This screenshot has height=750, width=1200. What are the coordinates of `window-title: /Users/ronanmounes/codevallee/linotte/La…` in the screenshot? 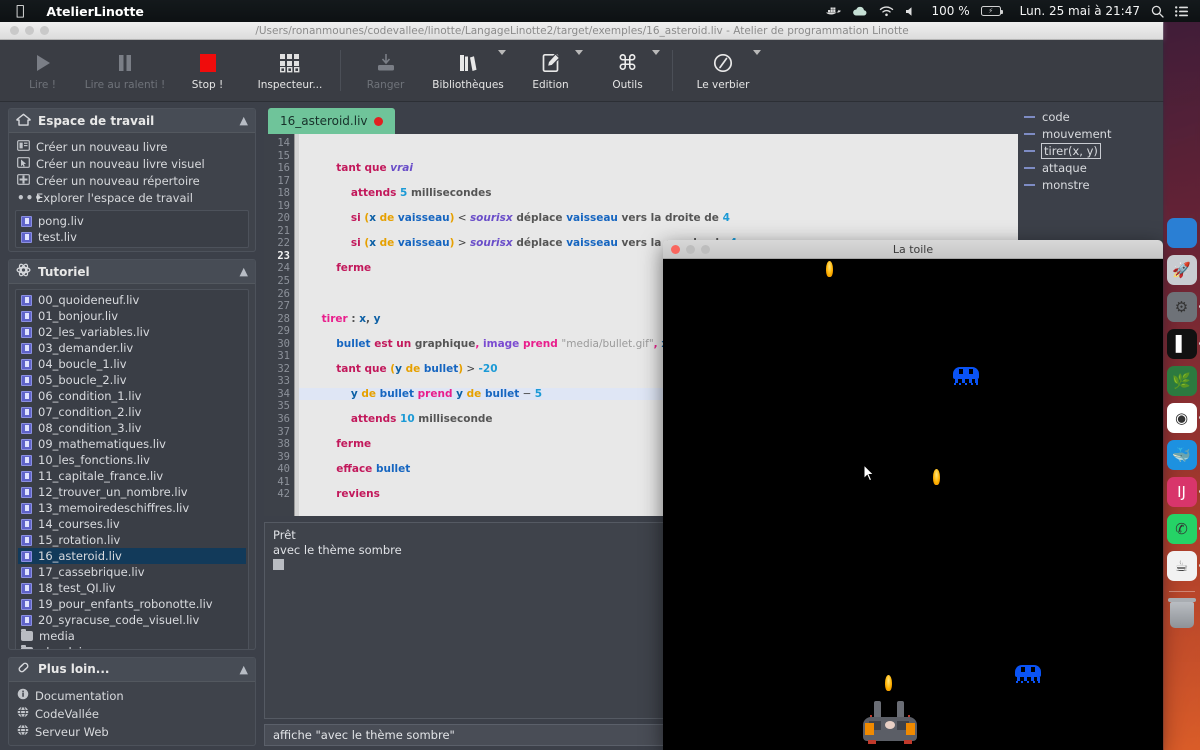 It's located at (582, 30).